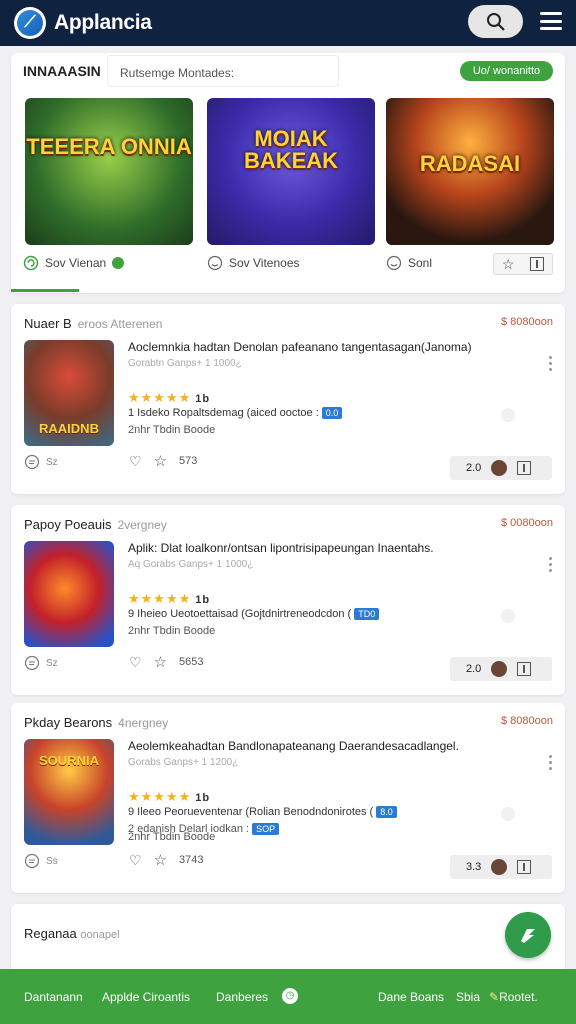 The image size is (576, 1024). What do you see at coordinates (266, 829) in the screenshot?
I see `info-tag: SOP` at bounding box center [266, 829].